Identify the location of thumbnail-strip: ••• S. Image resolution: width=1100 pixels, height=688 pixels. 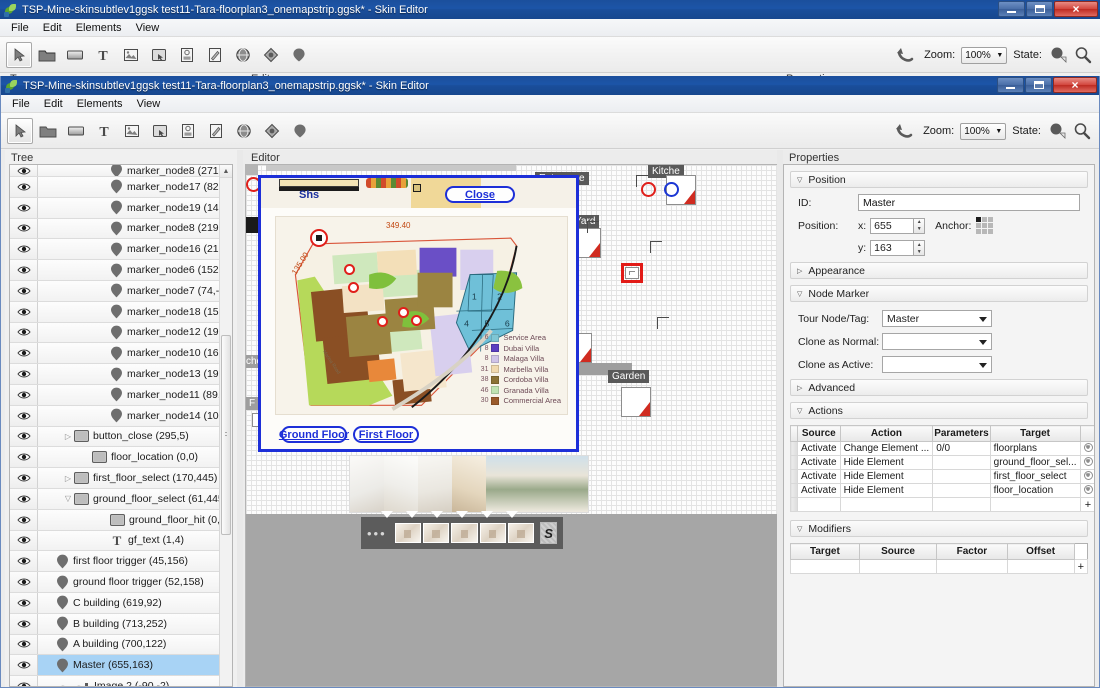
(462, 533).